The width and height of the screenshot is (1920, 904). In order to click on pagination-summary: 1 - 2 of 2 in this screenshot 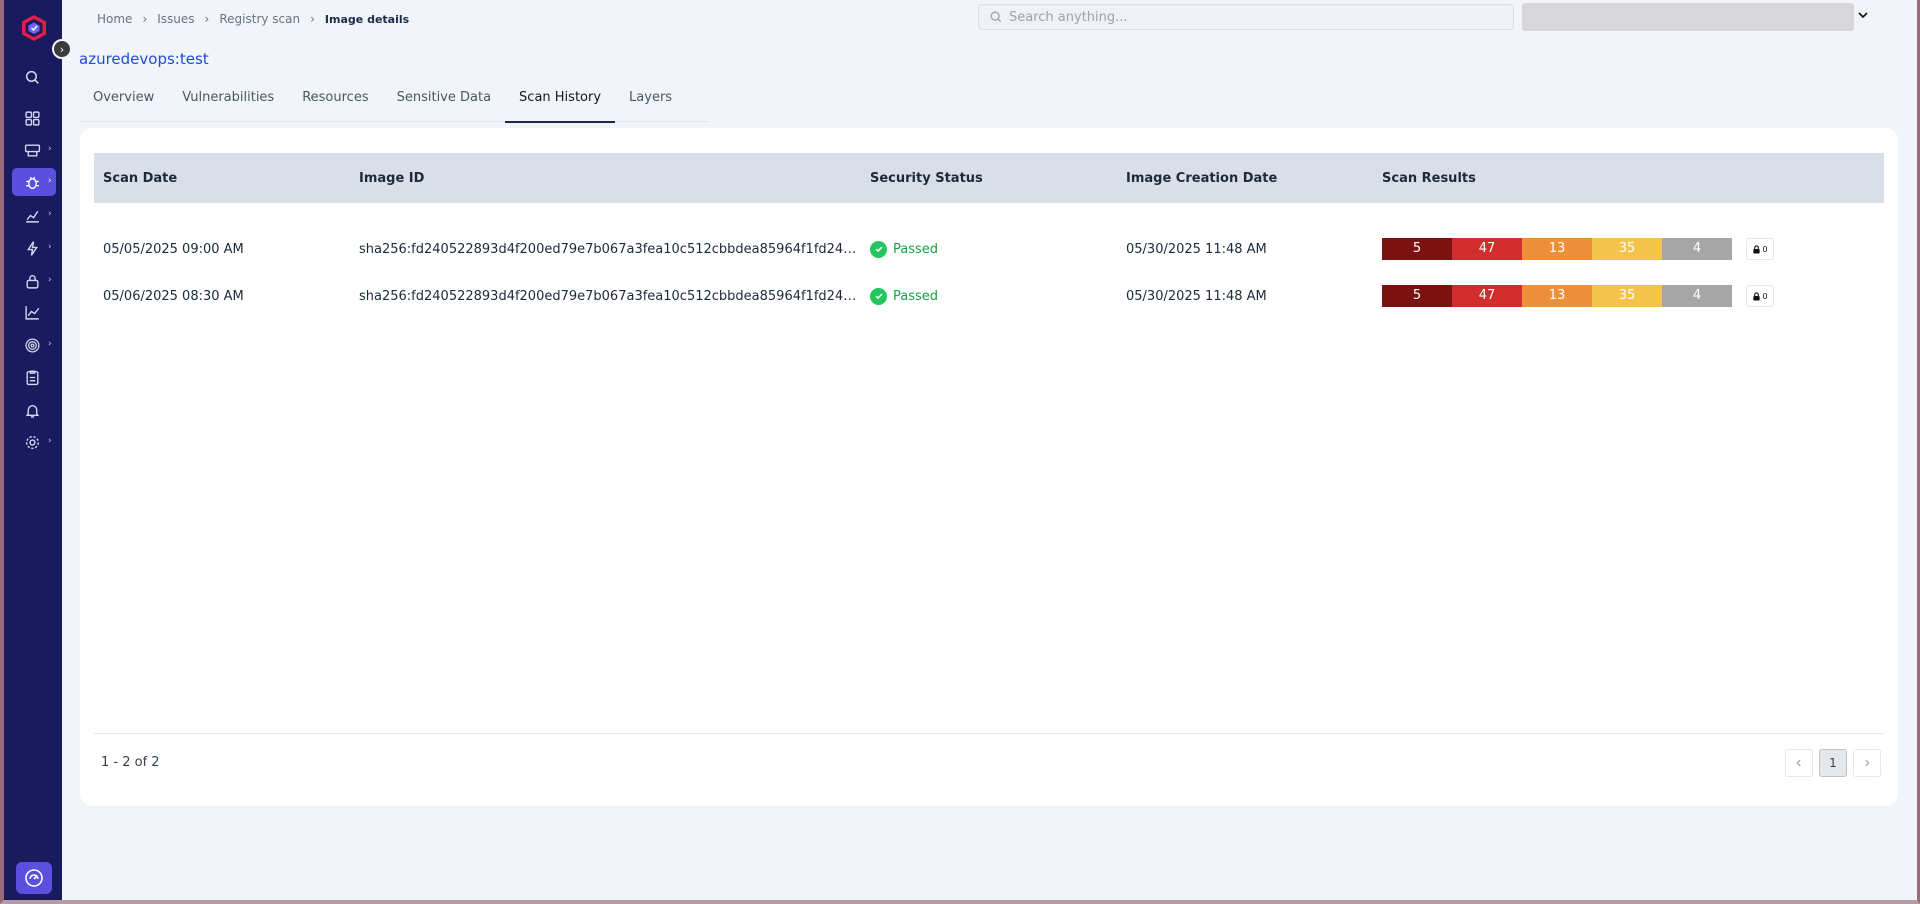, I will do `click(130, 762)`.